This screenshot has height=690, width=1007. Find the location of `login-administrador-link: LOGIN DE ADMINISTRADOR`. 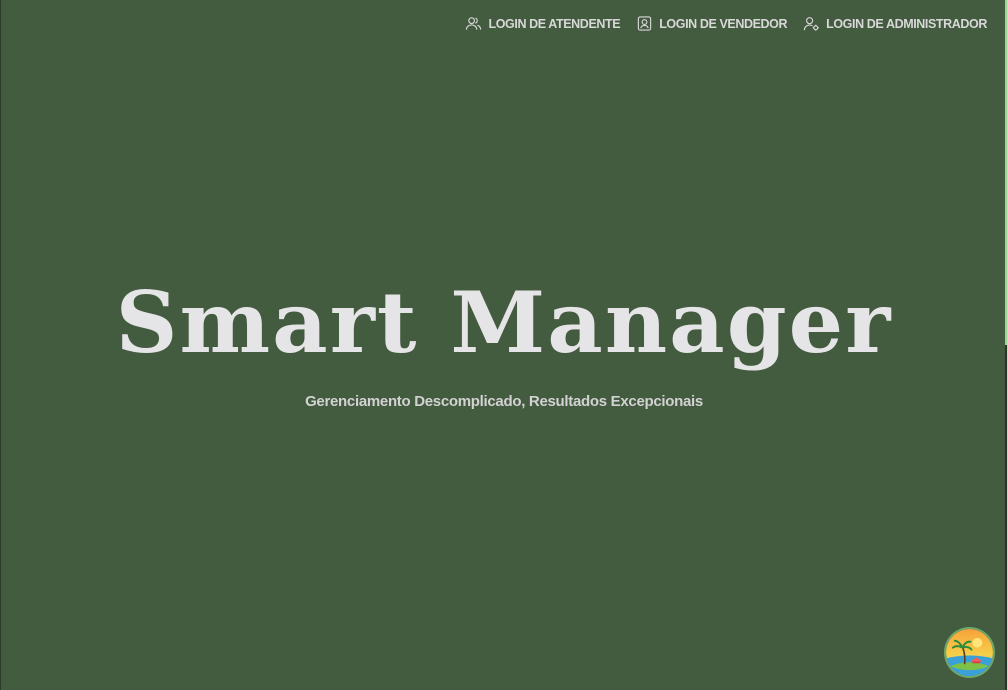

login-administrador-link: LOGIN DE ADMINISTRADOR is located at coordinates (895, 23).